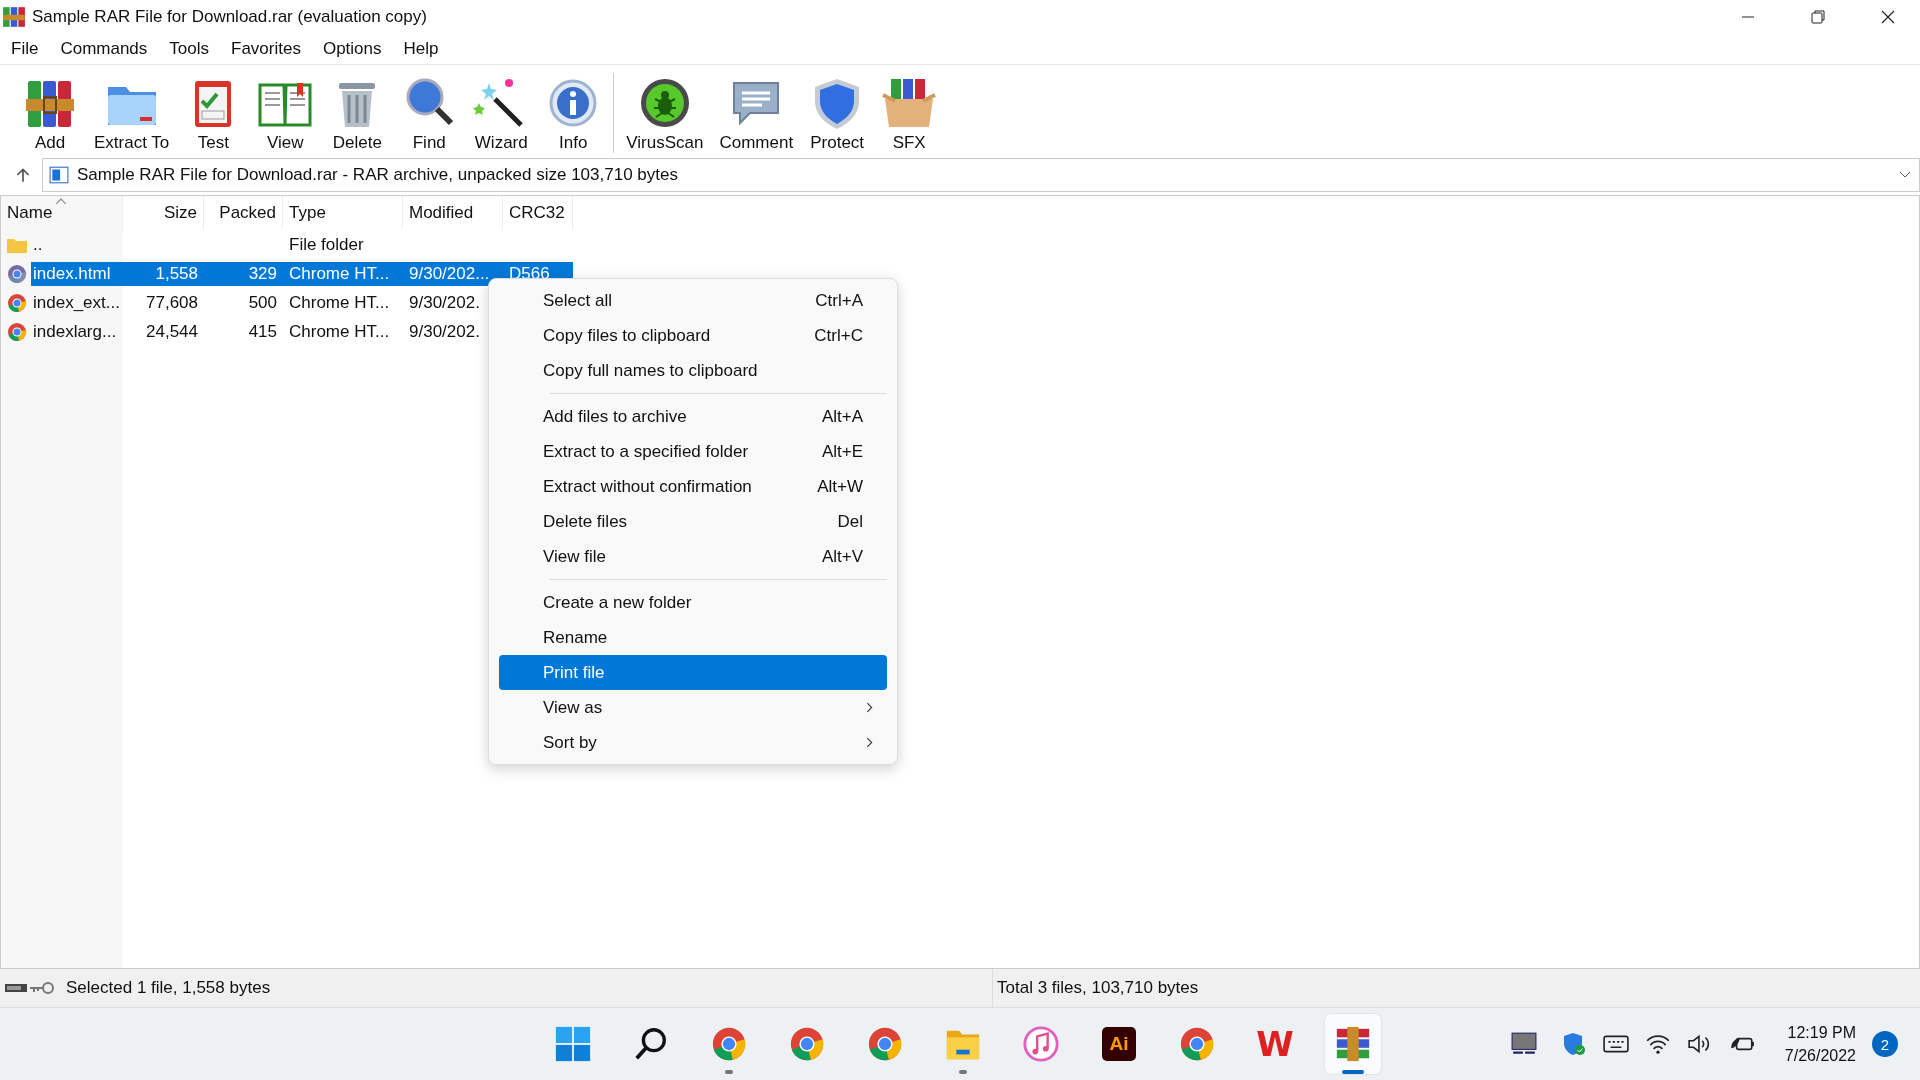 The width and height of the screenshot is (1920, 1080). What do you see at coordinates (693, 602) in the screenshot?
I see `menu-item: Create a new folder` at bounding box center [693, 602].